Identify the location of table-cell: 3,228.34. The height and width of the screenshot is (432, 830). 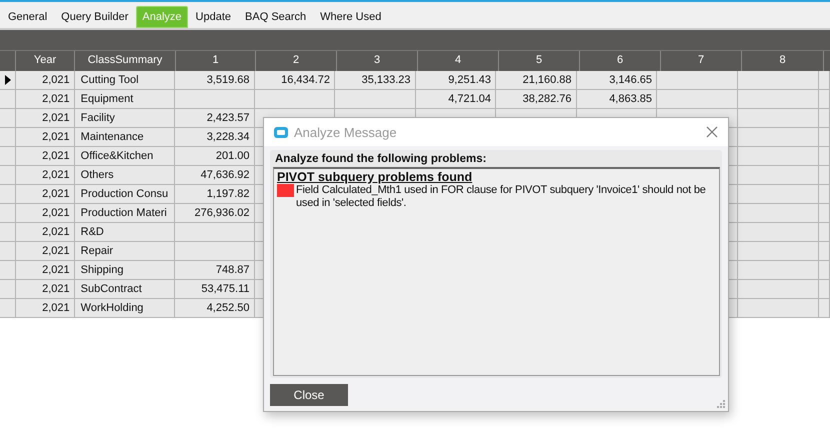
(228, 137).